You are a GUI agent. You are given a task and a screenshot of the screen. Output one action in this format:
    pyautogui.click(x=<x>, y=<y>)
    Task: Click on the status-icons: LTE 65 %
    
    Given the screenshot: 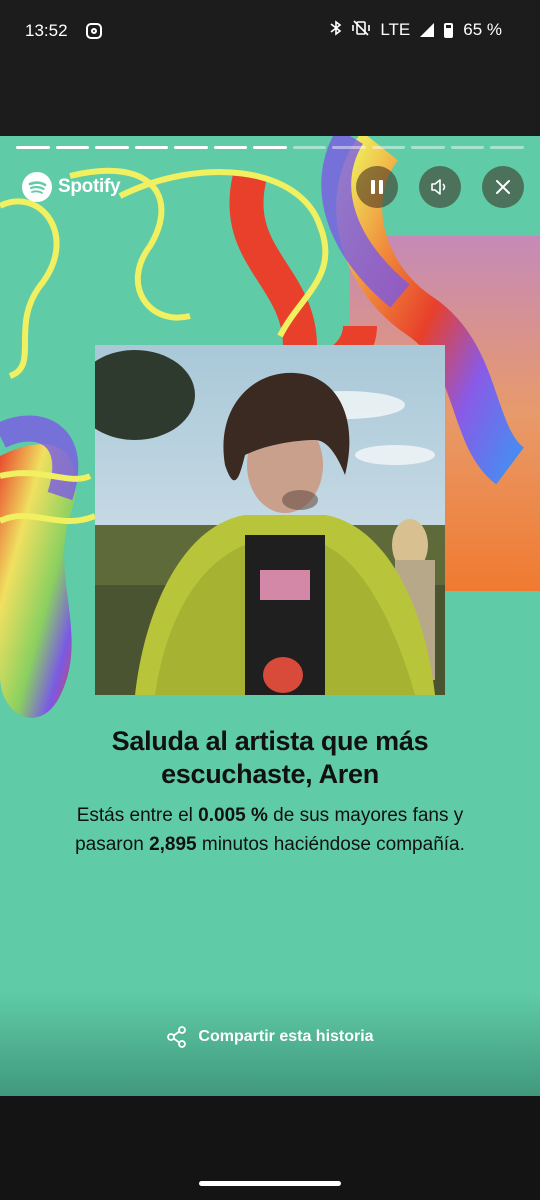 What is the action you would take?
    pyautogui.click(x=416, y=30)
    